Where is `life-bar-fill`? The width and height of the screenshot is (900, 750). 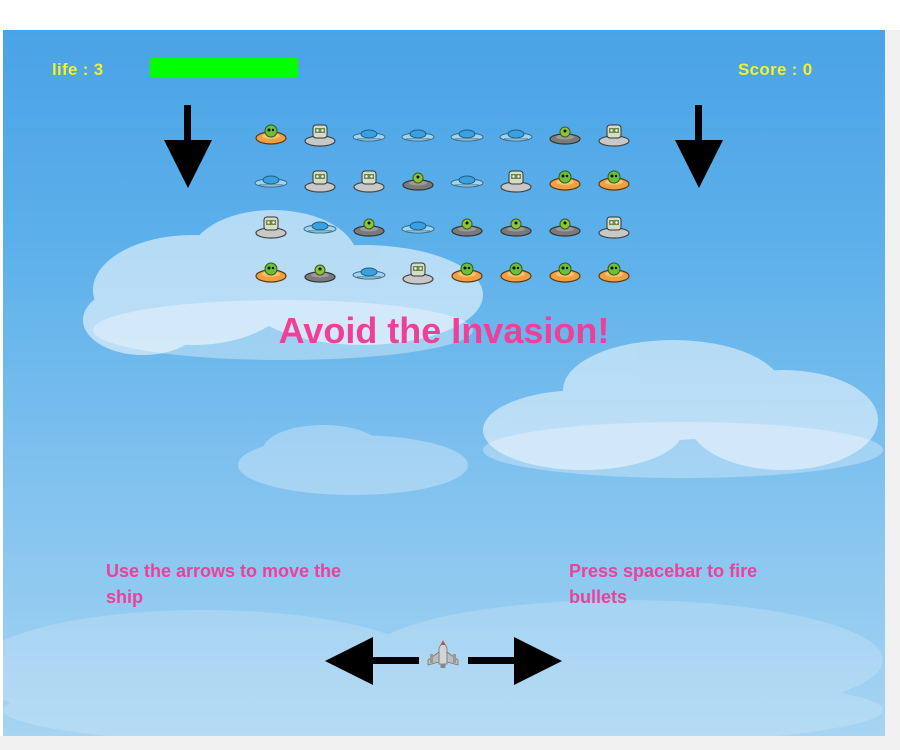
life-bar-fill is located at coordinates (224, 67).